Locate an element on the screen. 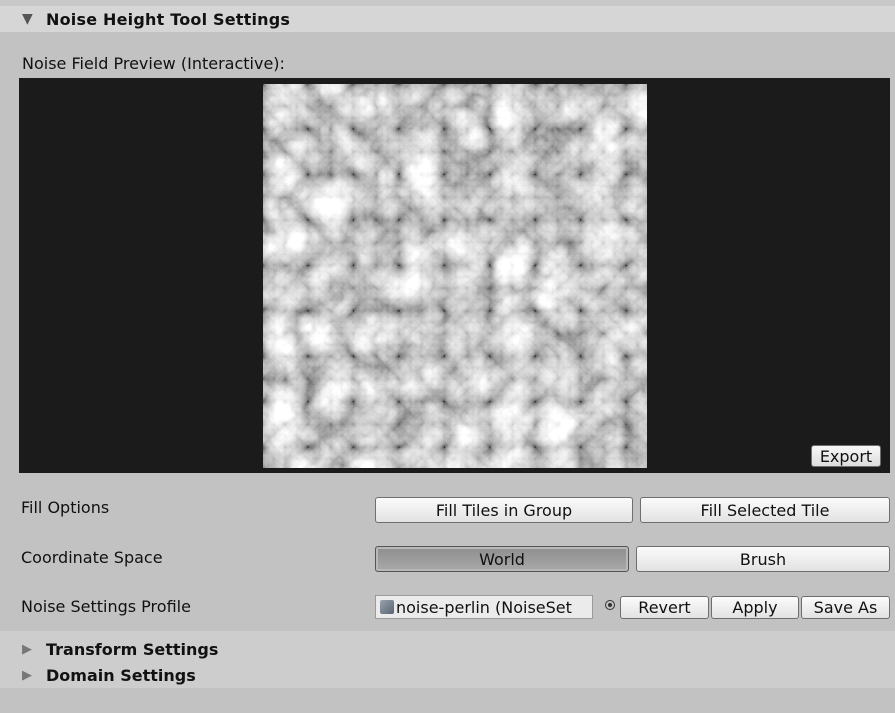  brush-toggle-button: Brush is located at coordinates (763, 559).